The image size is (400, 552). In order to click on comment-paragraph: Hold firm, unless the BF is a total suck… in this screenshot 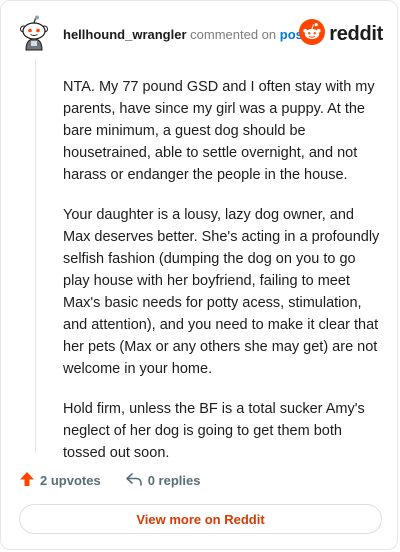, I will do `click(214, 431)`.